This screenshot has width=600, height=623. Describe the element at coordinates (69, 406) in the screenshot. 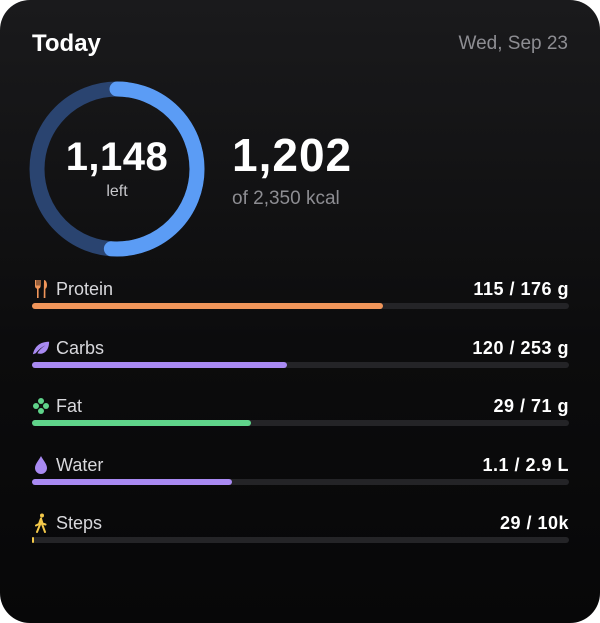

I see `metric-label: Fat` at that location.